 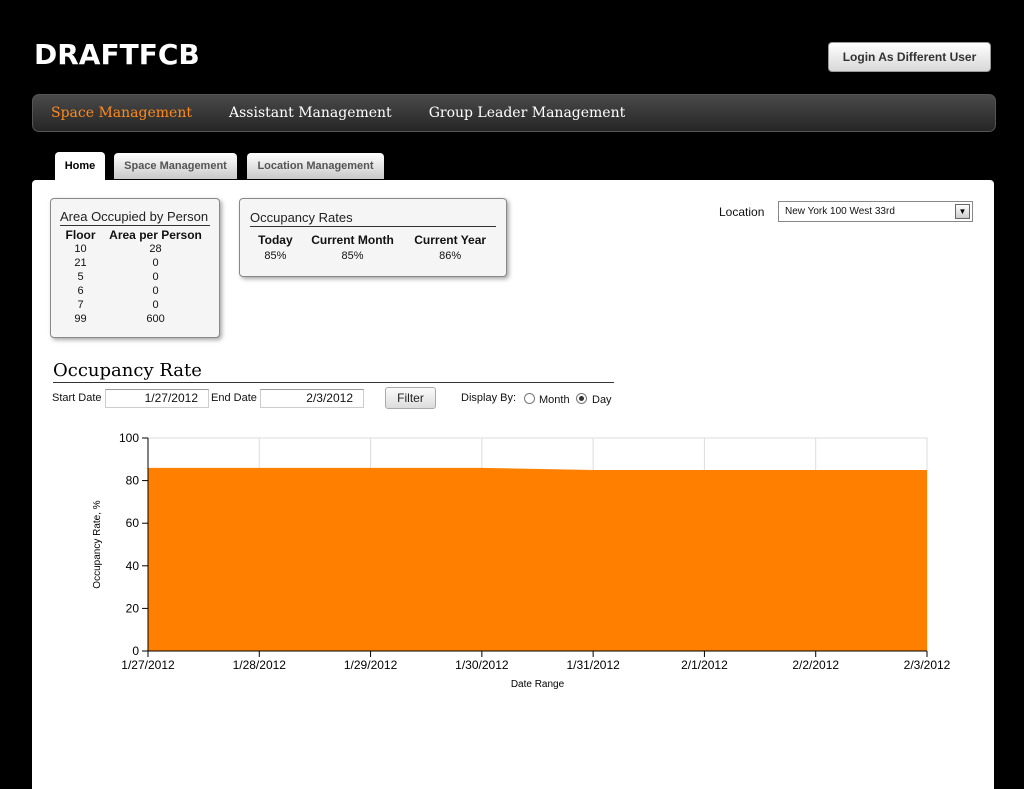 I want to click on x-tick-label: 1/28/2012, so click(x=260, y=665).